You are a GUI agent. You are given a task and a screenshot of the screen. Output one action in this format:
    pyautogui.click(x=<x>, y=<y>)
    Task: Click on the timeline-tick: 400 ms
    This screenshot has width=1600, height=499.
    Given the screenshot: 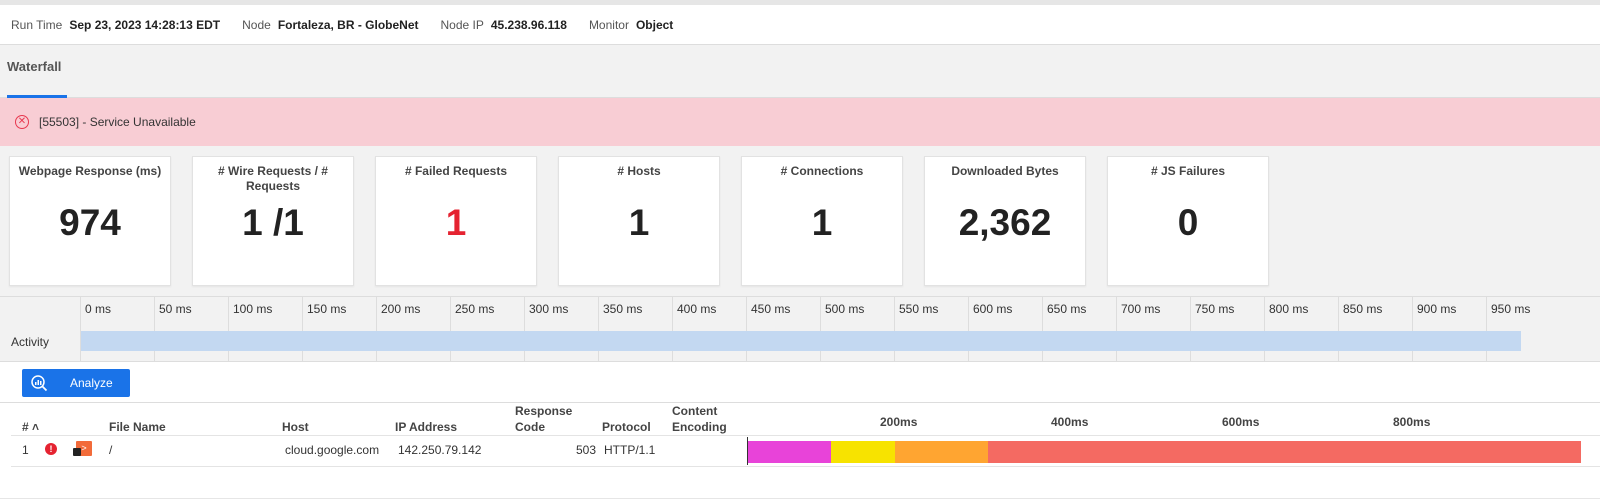 What is the action you would take?
    pyautogui.click(x=694, y=329)
    